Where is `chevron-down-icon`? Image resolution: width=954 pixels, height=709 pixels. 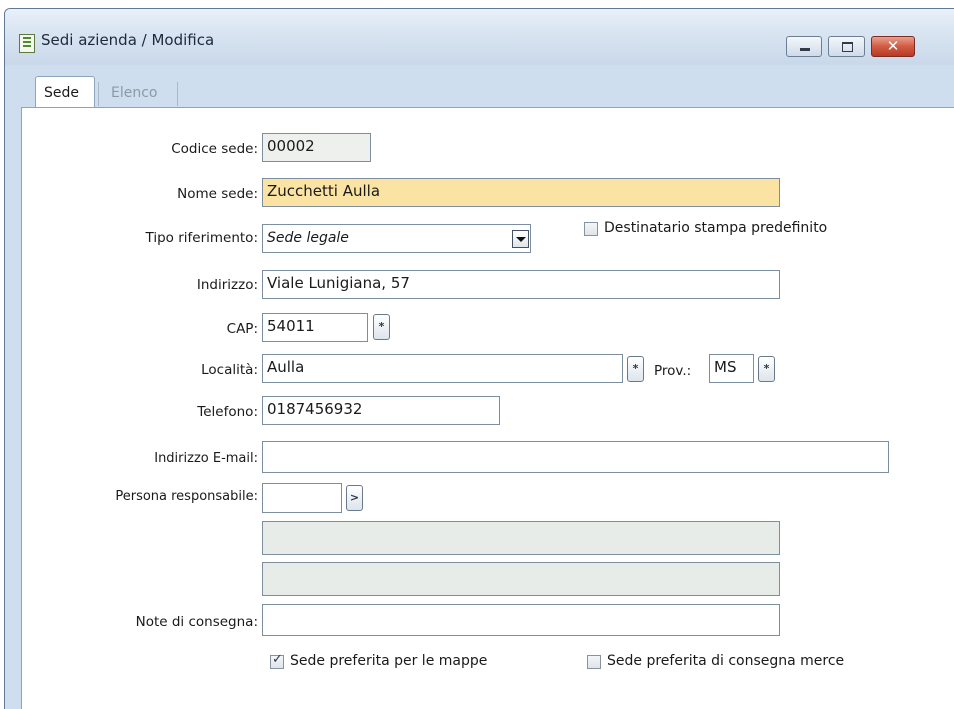 chevron-down-icon is located at coordinates (520, 239).